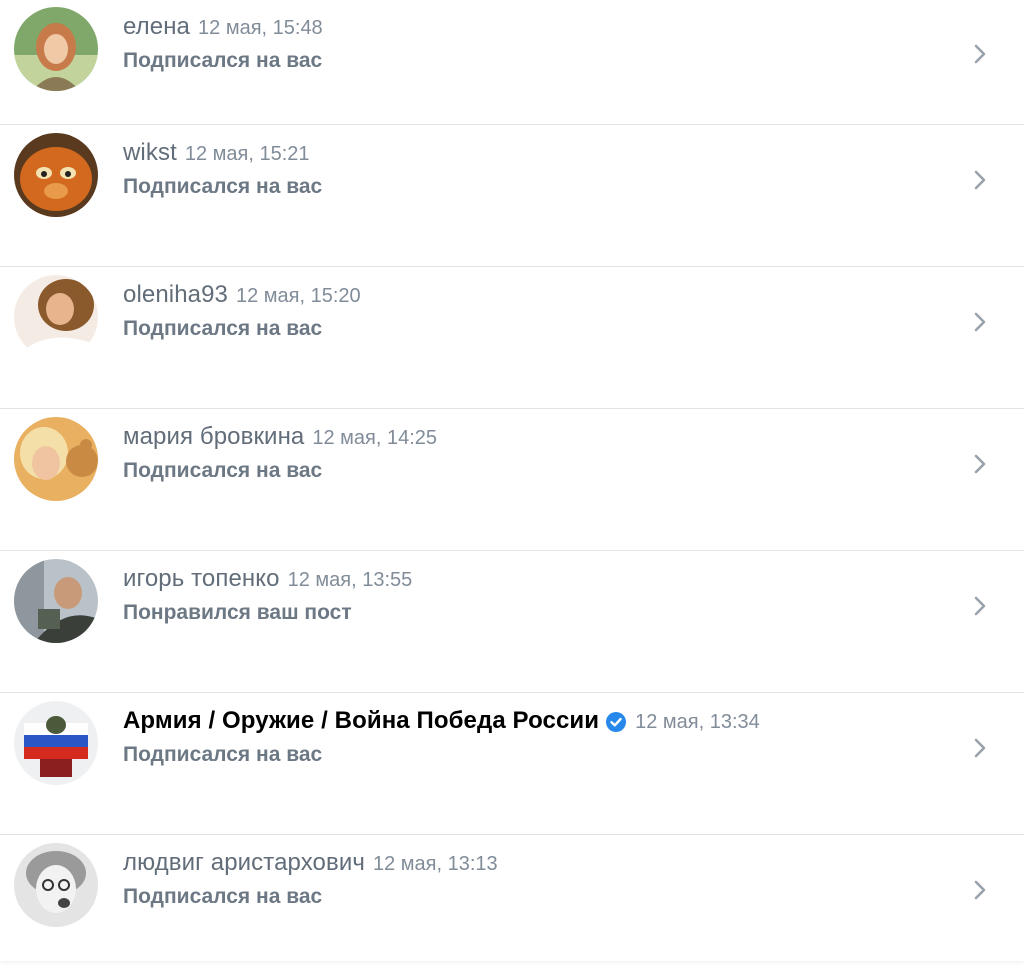  Describe the element at coordinates (435, 864) in the screenshot. I see `timestamp: 12 мая, 13:13` at that location.